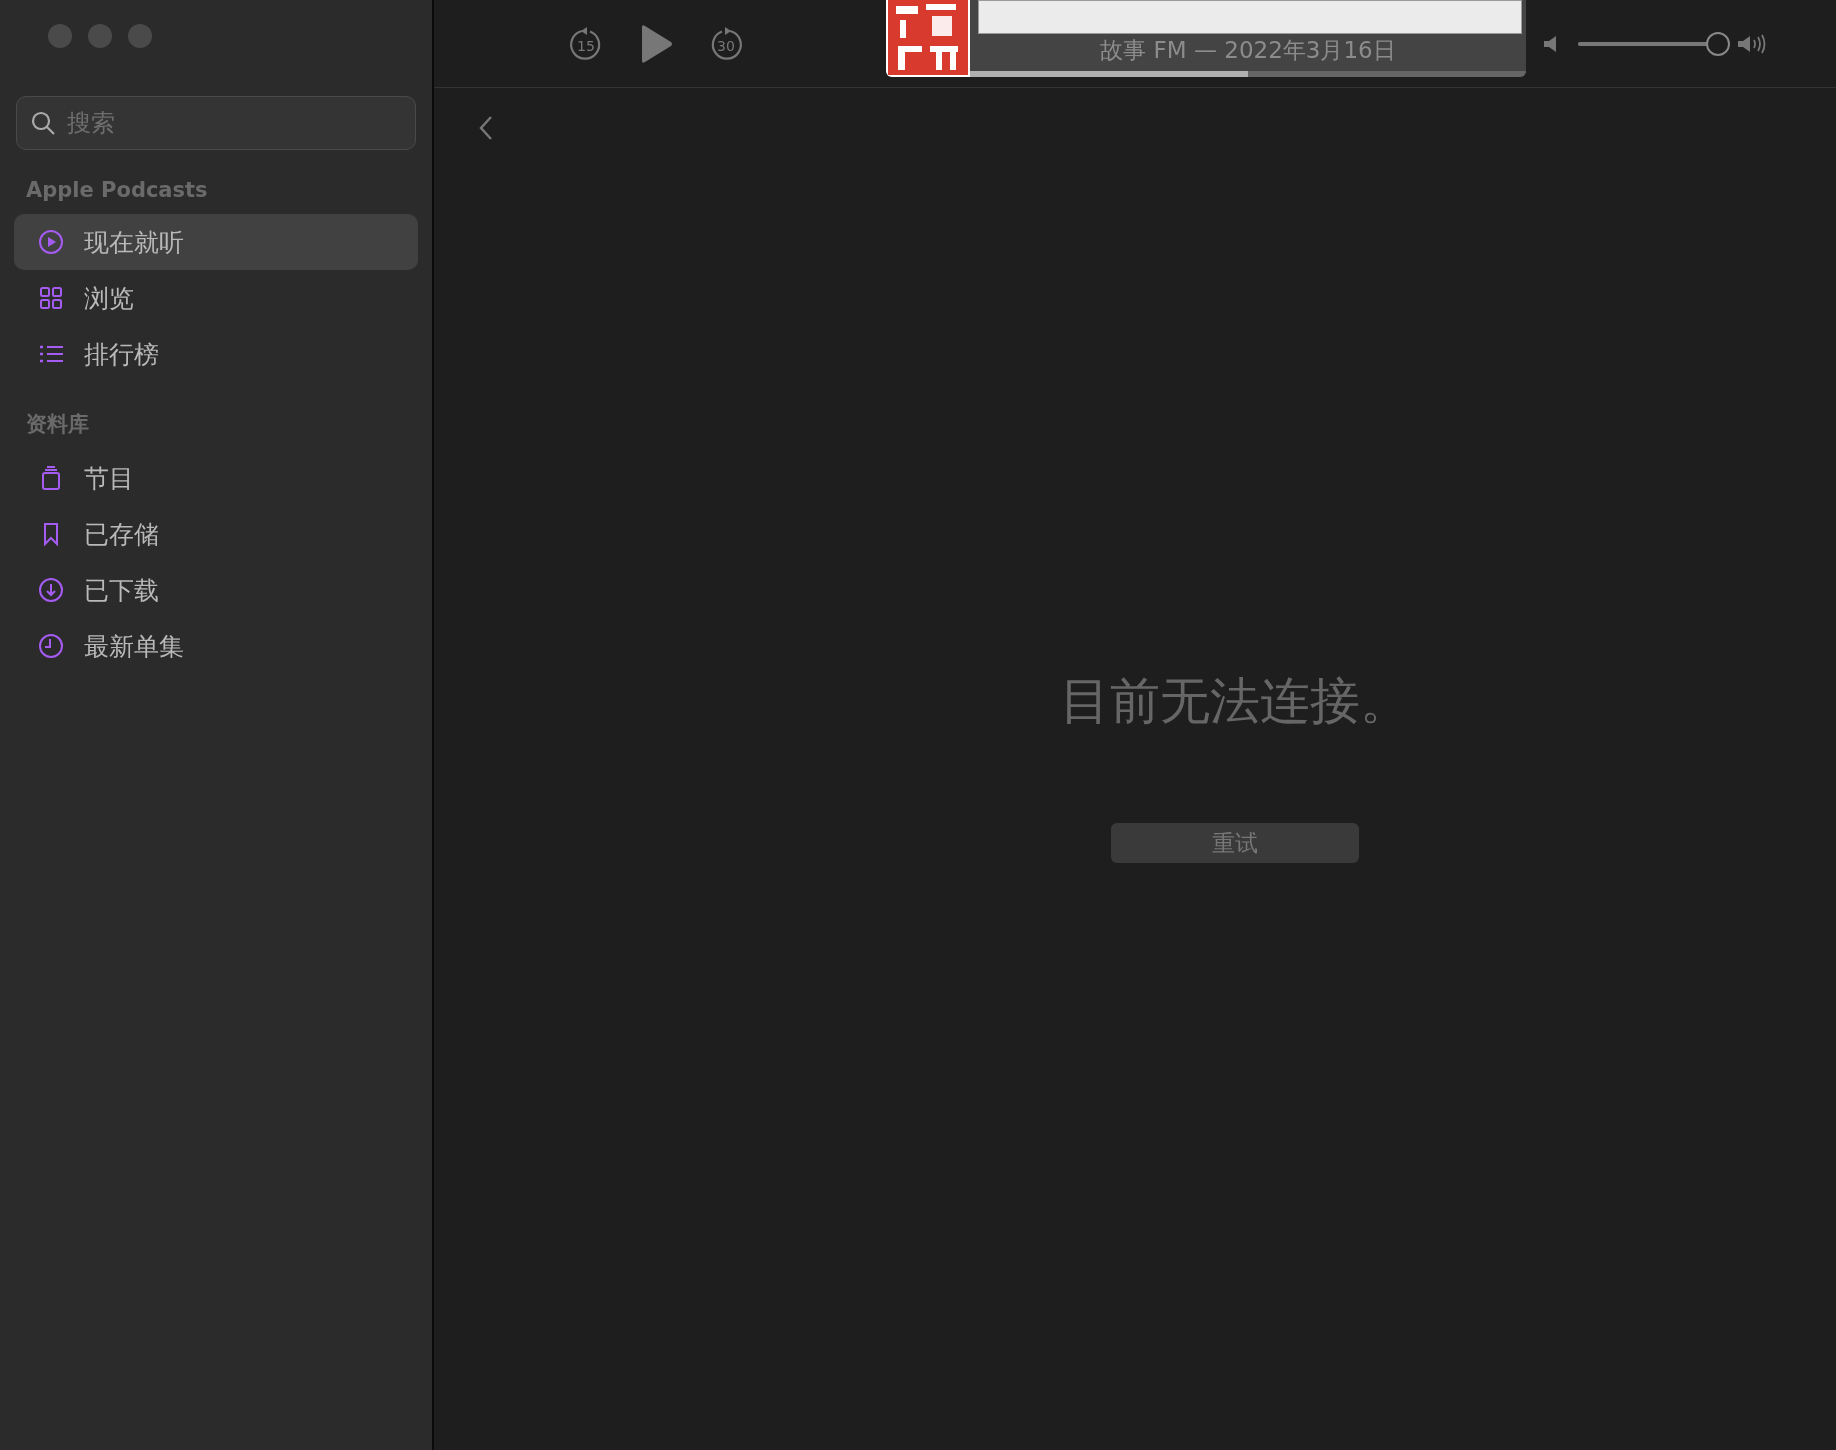 This screenshot has height=1450, width=1836. I want to click on sidebar-item: 现在就听, so click(216, 242).